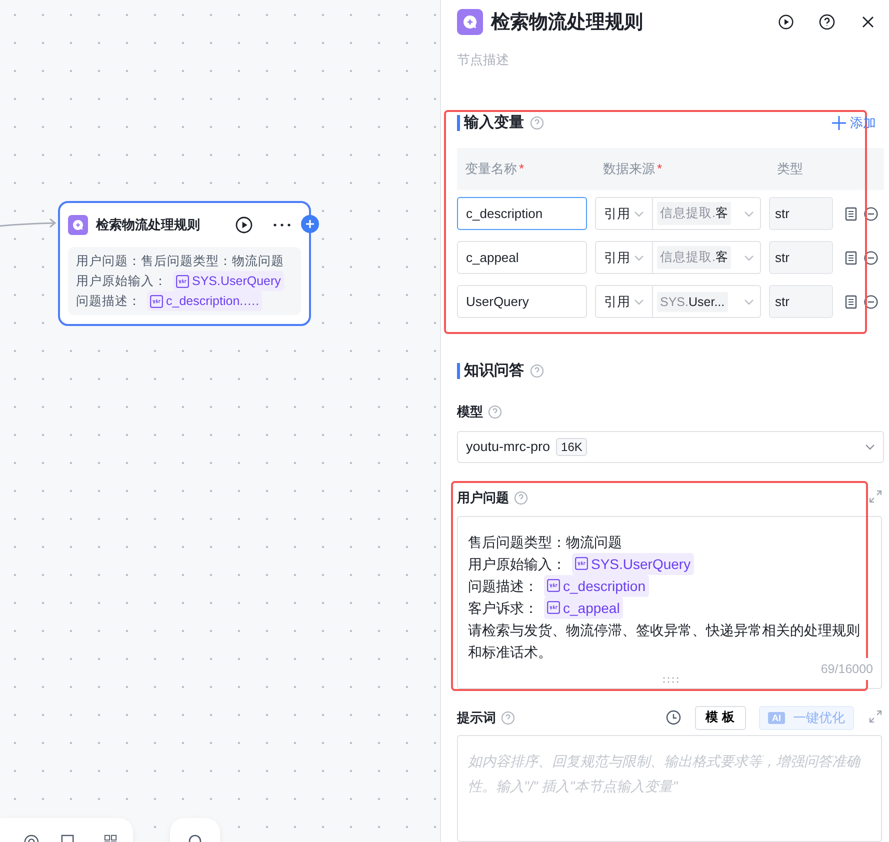  I want to click on variable-tag: c_description.…., so click(204, 301).